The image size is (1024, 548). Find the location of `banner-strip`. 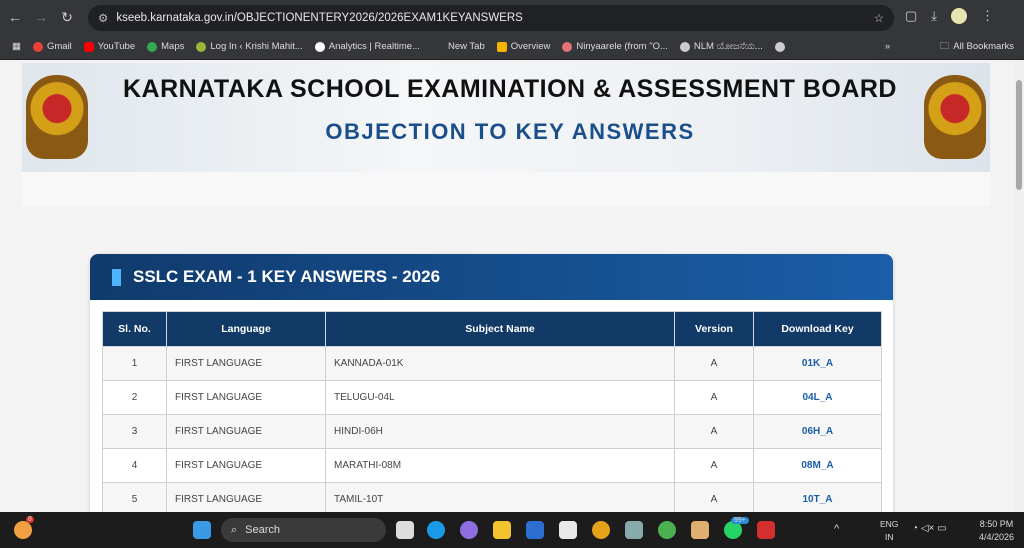

banner-strip is located at coordinates (506, 189).